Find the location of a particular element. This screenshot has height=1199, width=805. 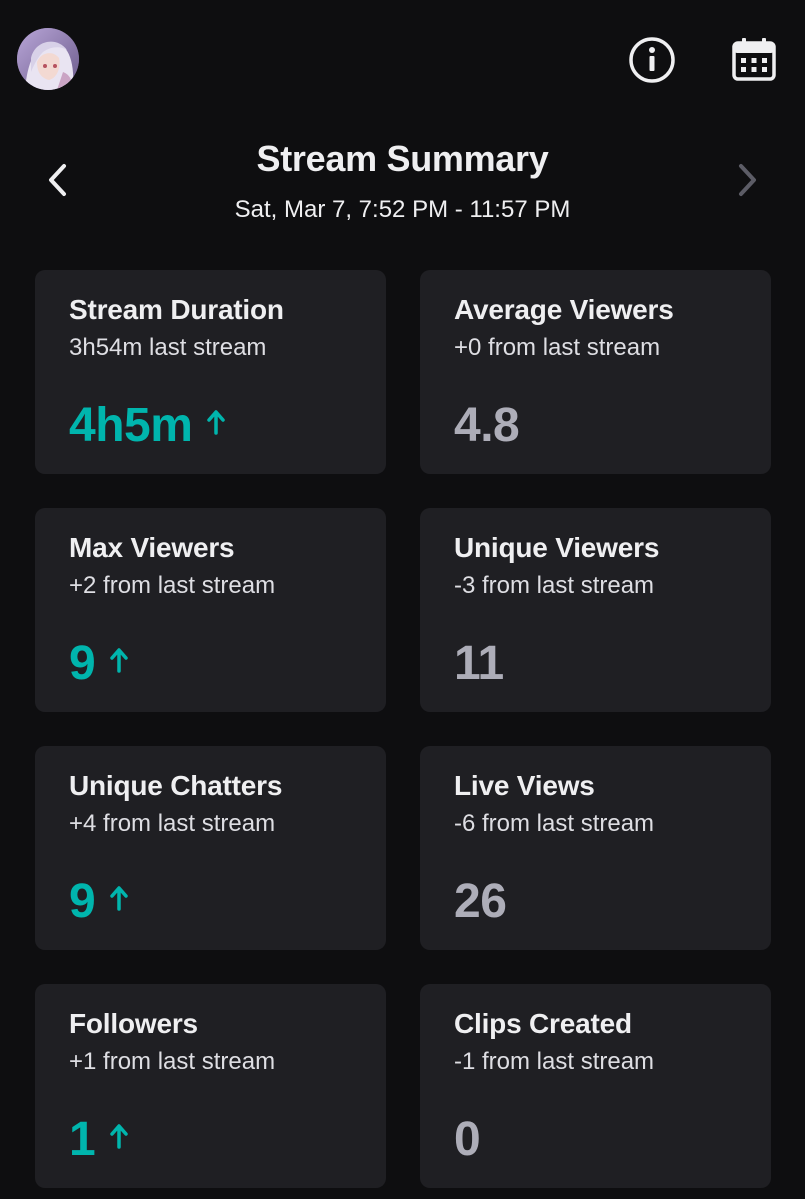

stat-value: 26 is located at coordinates (480, 901).